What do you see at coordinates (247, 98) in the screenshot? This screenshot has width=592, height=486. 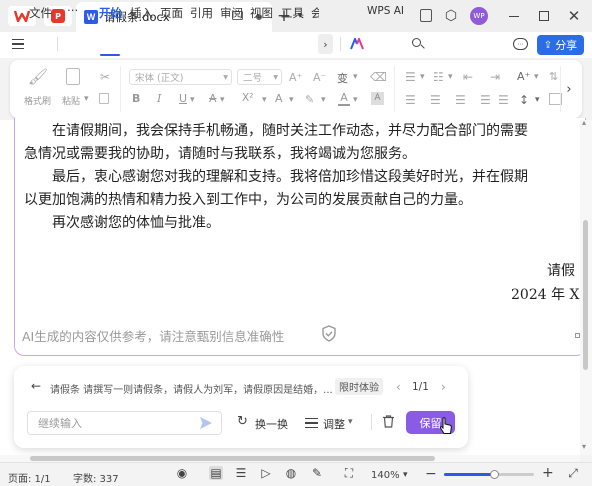 I see `superscript-button: X²` at bounding box center [247, 98].